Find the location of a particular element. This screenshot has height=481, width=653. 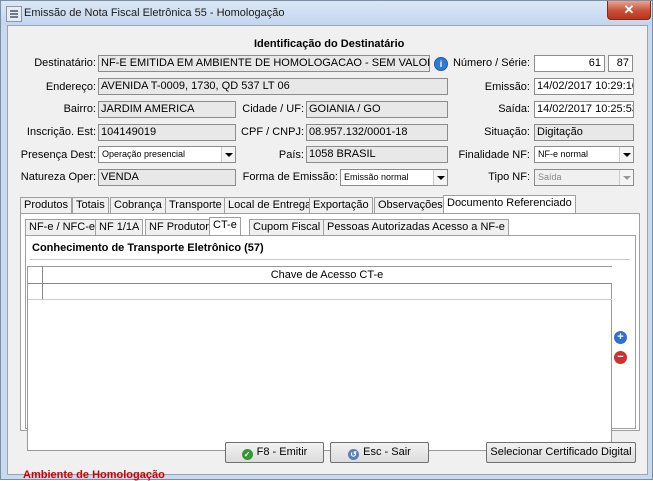

sair-label: Esc - Sair is located at coordinates (387, 452).